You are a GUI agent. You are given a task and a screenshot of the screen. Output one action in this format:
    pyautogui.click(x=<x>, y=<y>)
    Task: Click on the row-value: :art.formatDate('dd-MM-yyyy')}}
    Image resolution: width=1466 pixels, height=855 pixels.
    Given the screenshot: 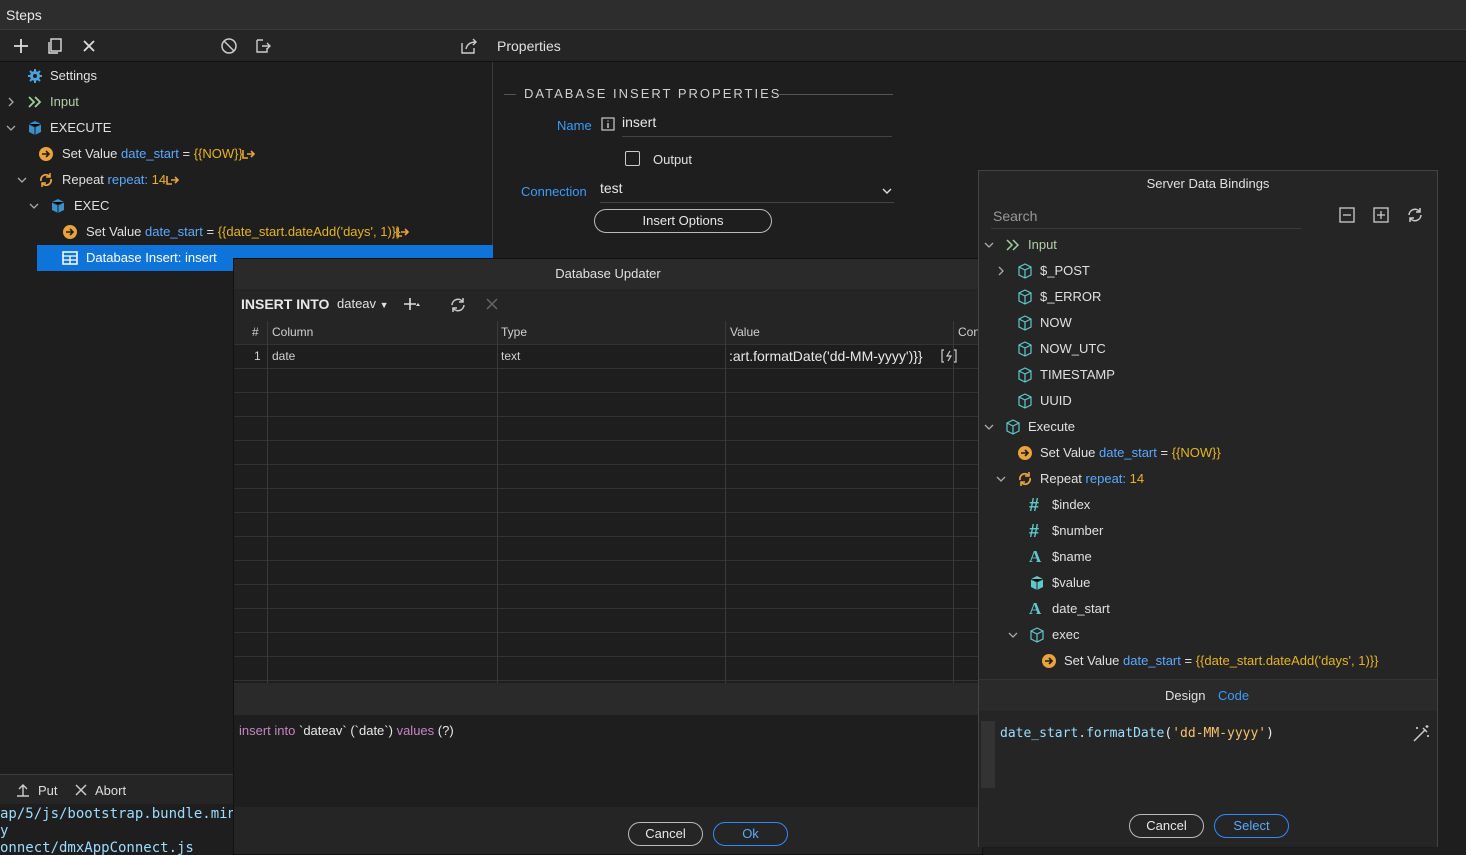 What is the action you would take?
    pyautogui.click(x=836, y=356)
    